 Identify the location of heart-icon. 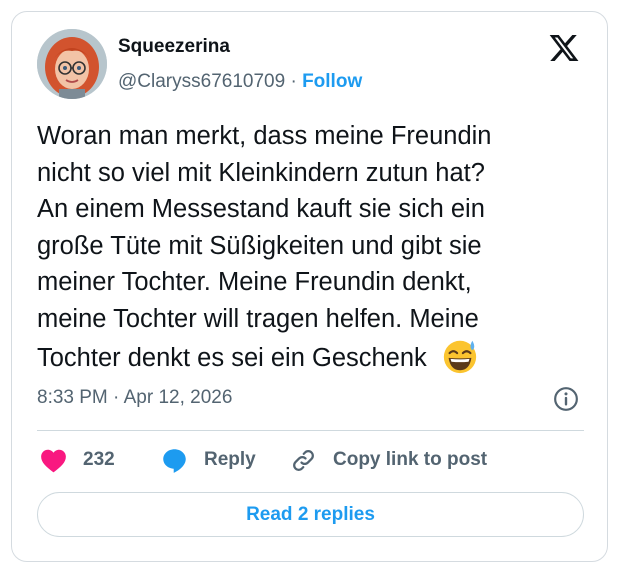
(53, 460).